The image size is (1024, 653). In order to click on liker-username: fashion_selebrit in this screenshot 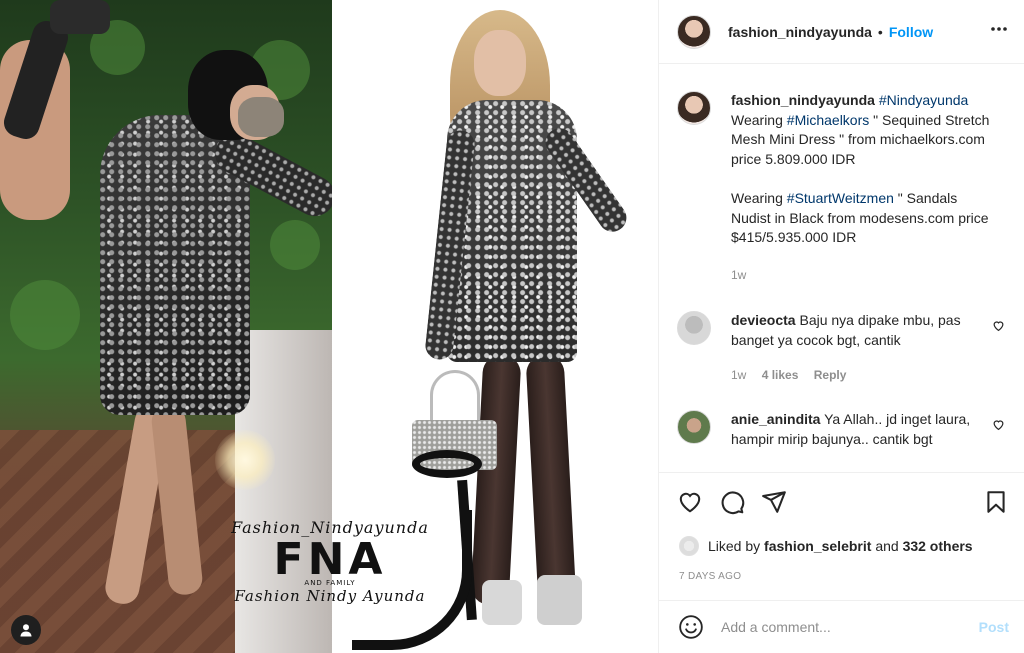, I will do `click(817, 546)`.